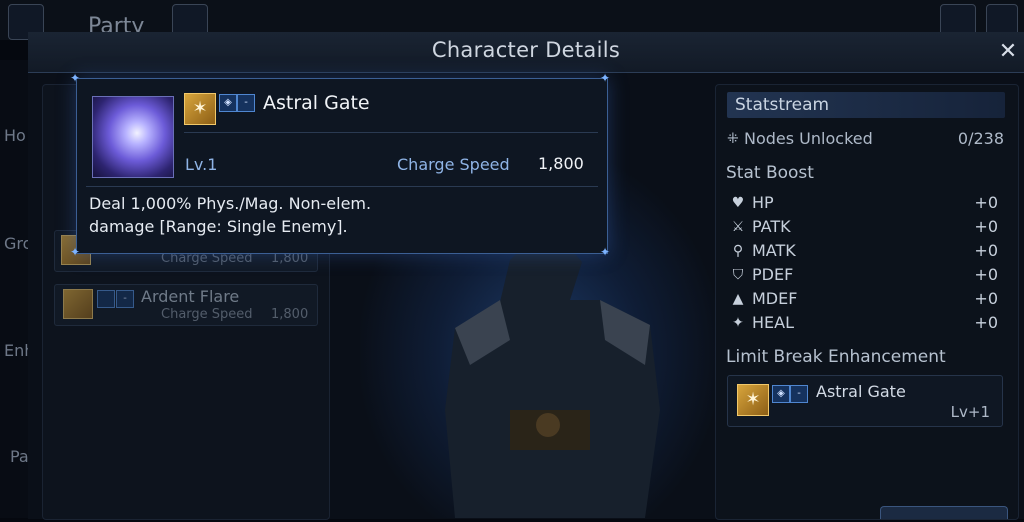  I want to click on ability-level: Lv.1, so click(201, 164).